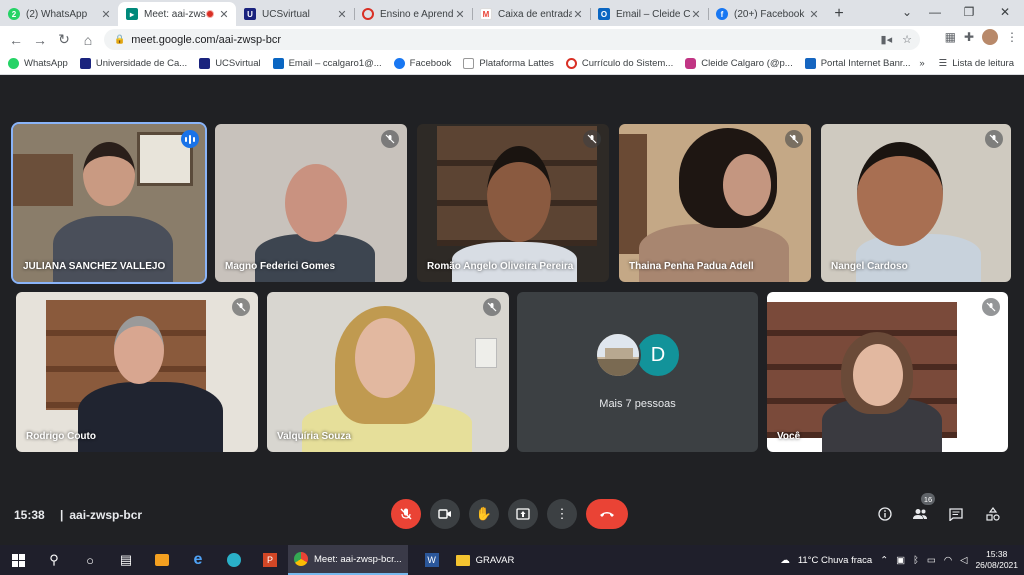 This screenshot has height=575, width=1024. What do you see at coordinates (921, 63) in the screenshot?
I see `bookmarks-overflow-button: »` at bounding box center [921, 63].